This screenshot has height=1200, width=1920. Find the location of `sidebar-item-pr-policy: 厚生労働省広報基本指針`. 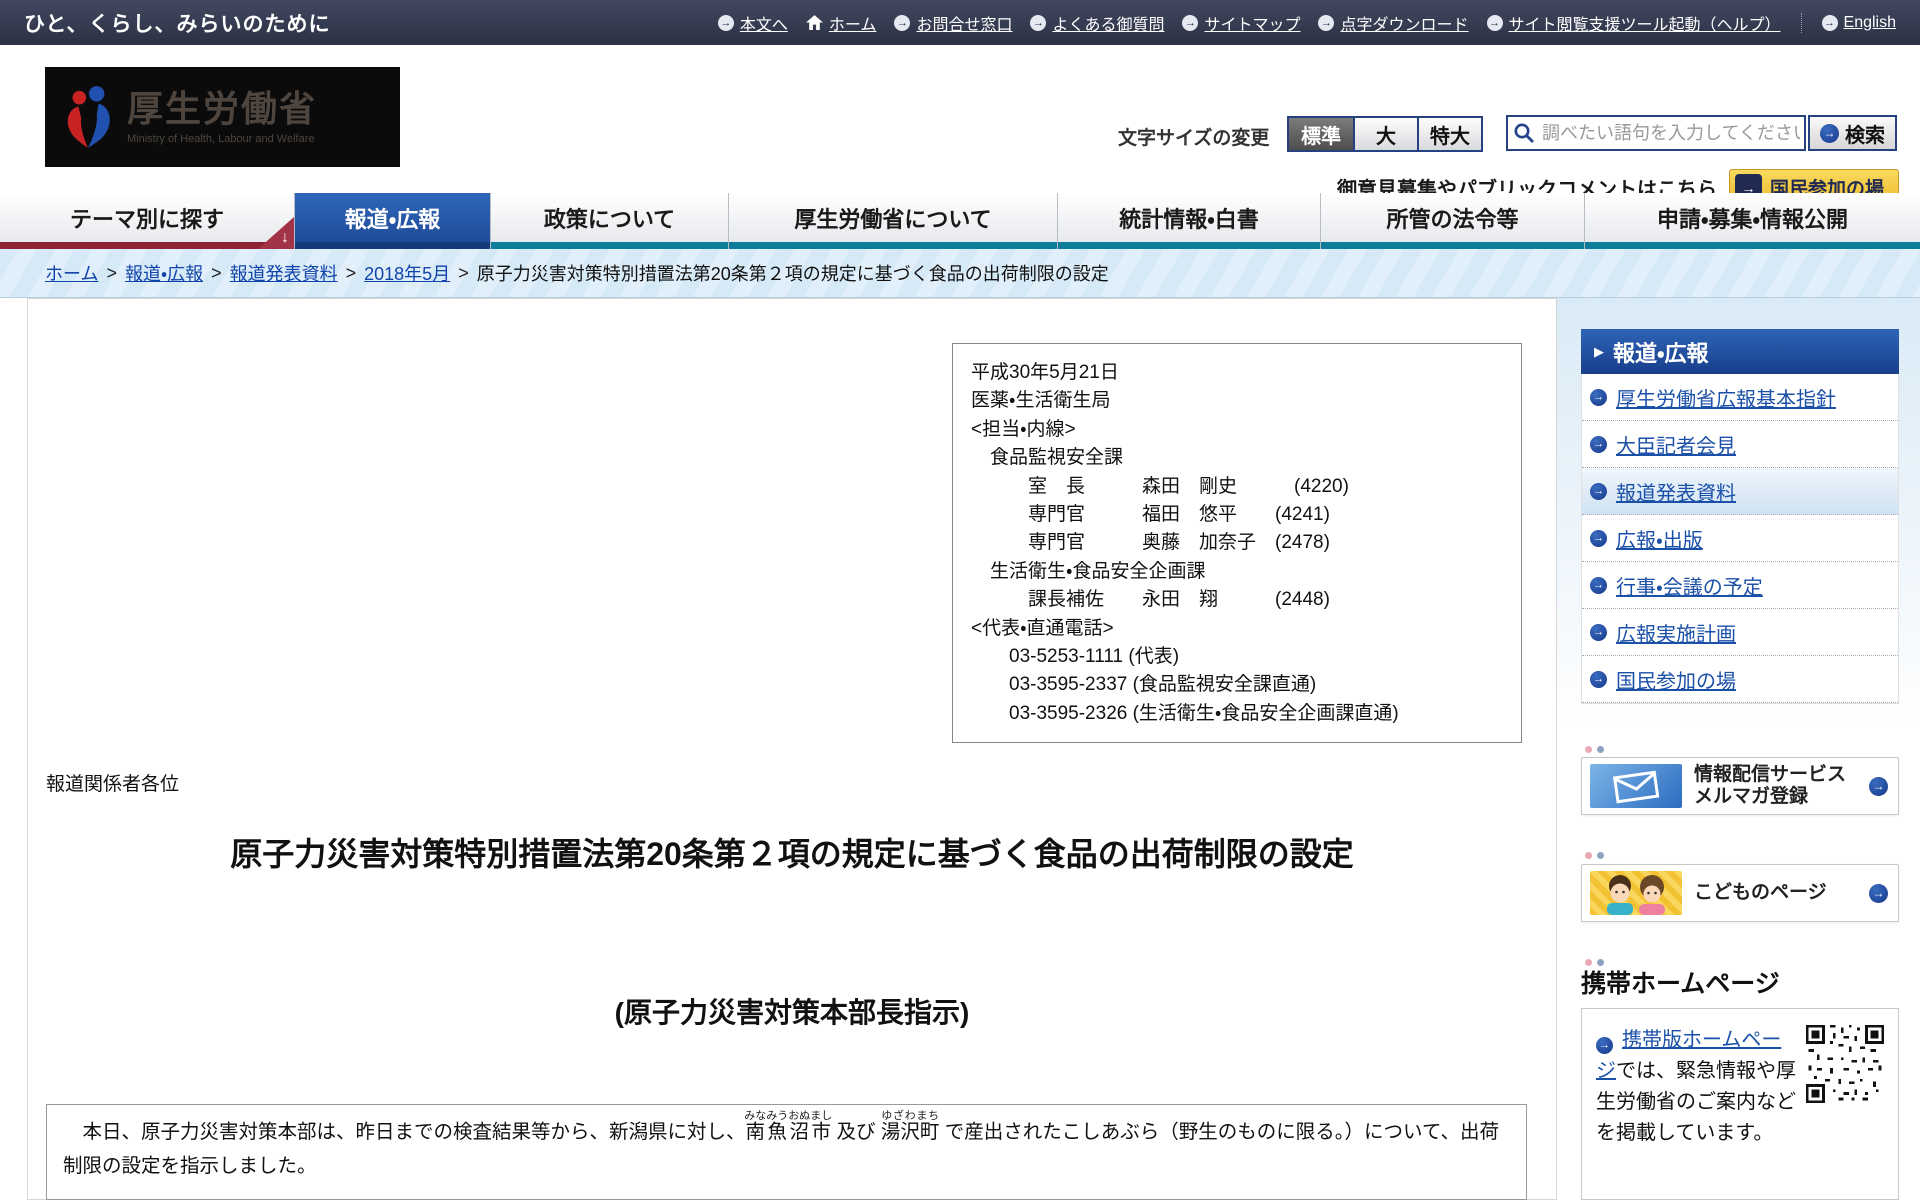

sidebar-item-pr-policy: 厚生労働省広報基本指針 is located at coordinates (1740, 397).